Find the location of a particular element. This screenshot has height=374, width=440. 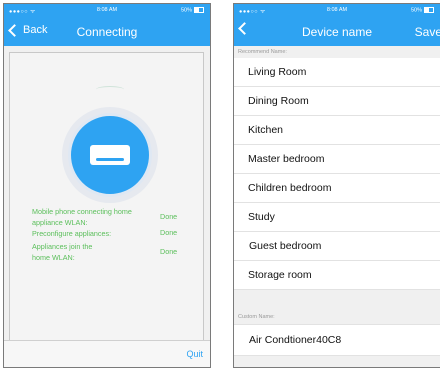

list-item: Master bedroom is located at coordinates (337, 159).